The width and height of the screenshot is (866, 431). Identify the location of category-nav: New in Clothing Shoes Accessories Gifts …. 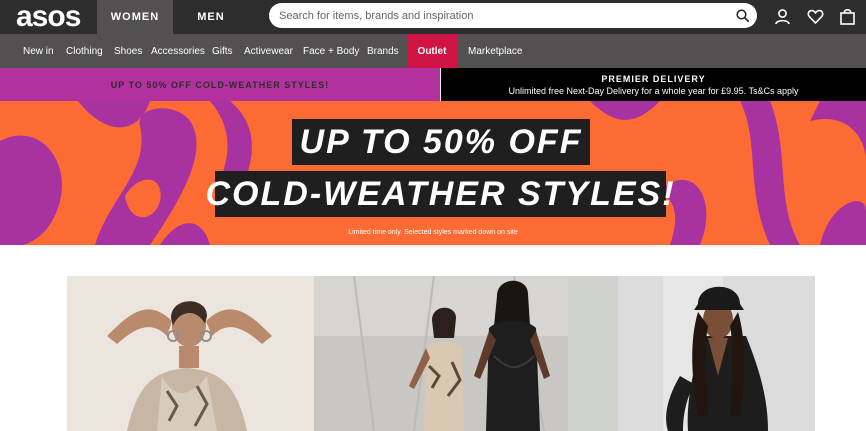
(433, 51).